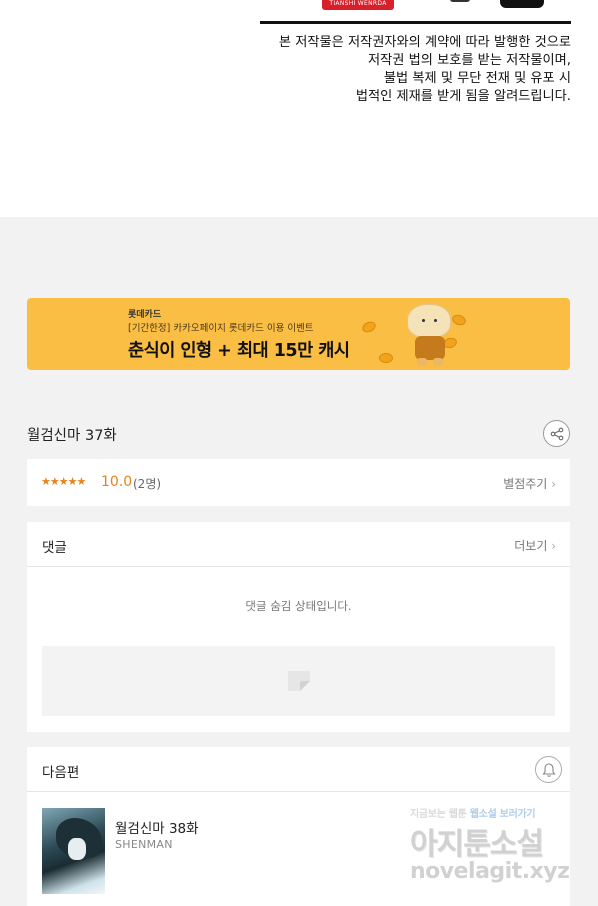 The image size is (598, 906). I want to click on episode-title: 월검신마 37화, so click(72, 436).